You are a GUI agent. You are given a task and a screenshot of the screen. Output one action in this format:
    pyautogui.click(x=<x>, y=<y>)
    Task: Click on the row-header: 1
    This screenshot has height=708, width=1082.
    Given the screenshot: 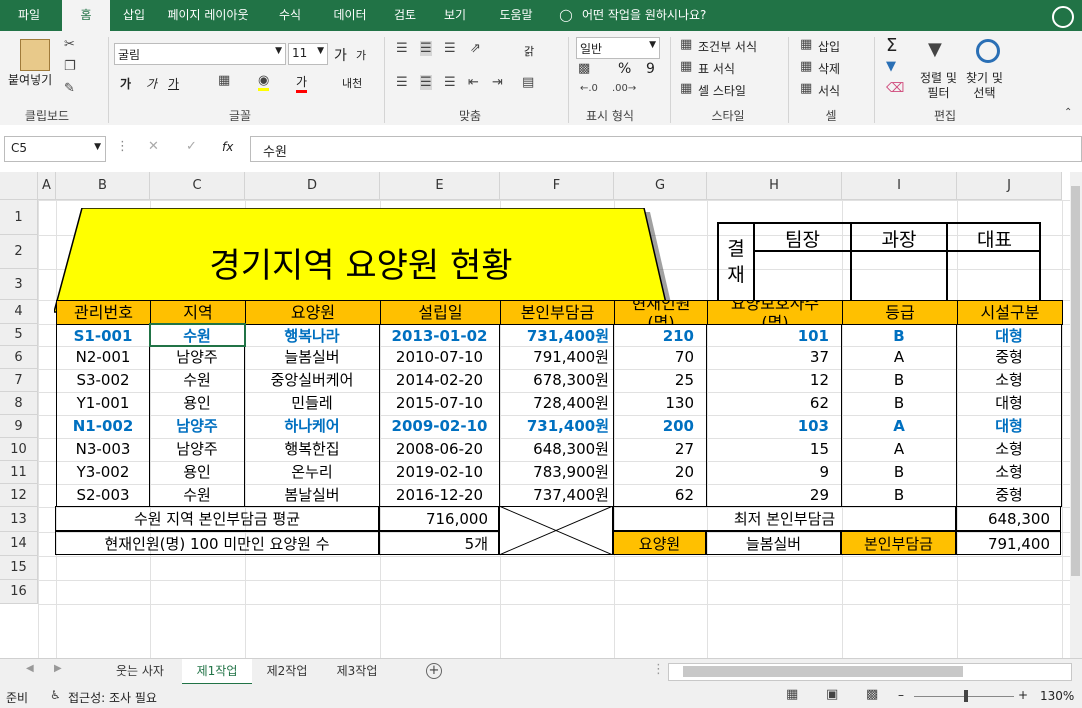 What is the action you would take?
    pyautogui.click(x=19, y=217)
    